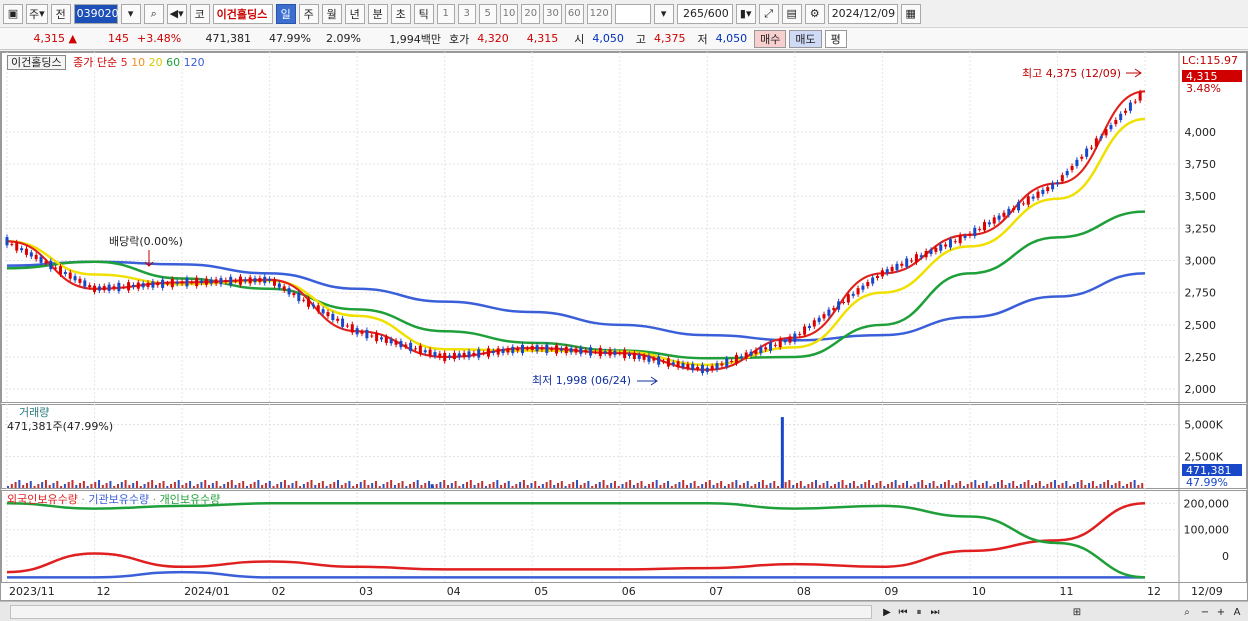  Describe the element at coordinates (632, 13) in the screenshot. I see `interval-custom-input` at that location.